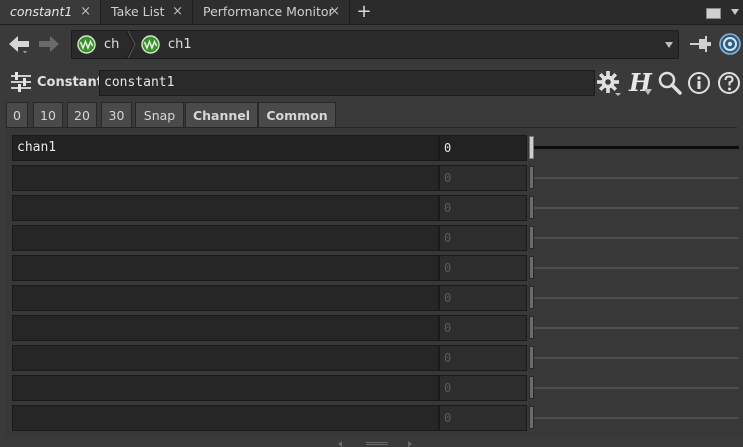  Describe the element at coordinates (347, 83) in the screenshot. I see `operator-name-field: constant1` at that location.